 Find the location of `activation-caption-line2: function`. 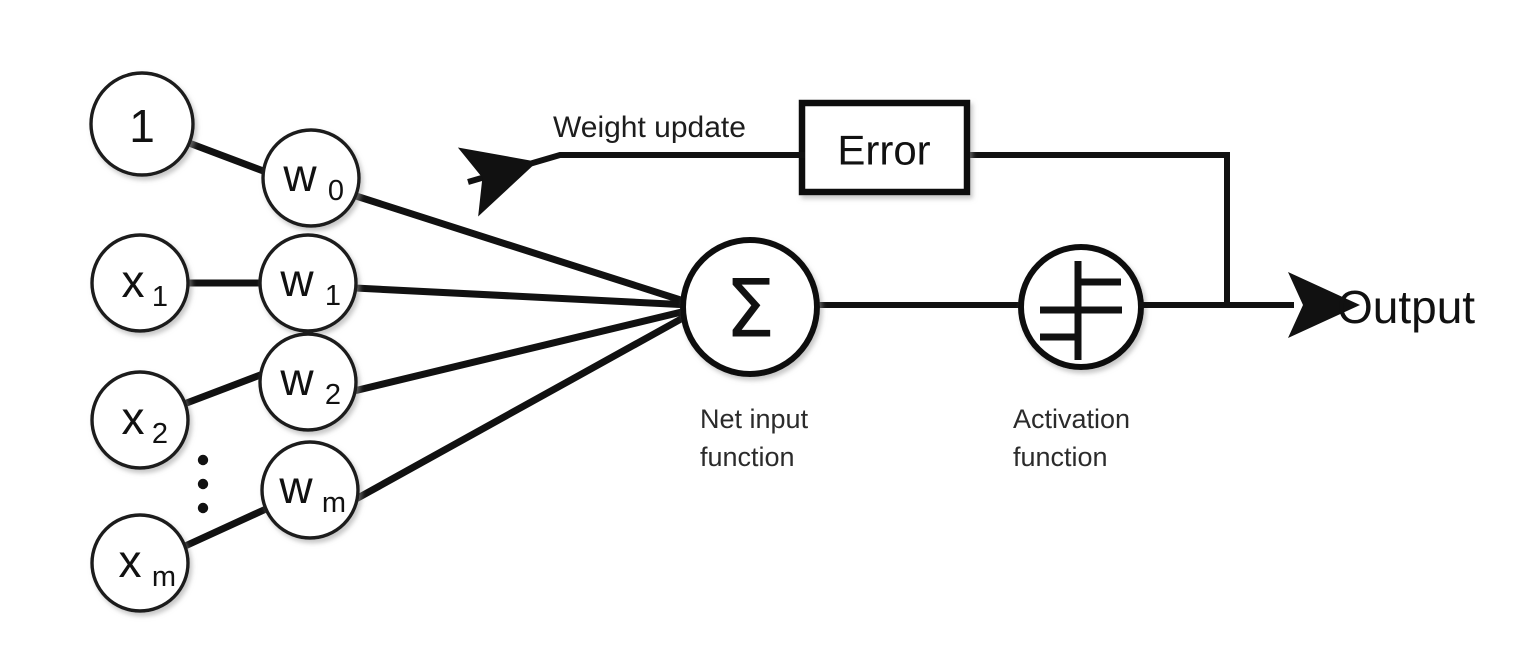

activation-caption-line2: function is located at coordinates (1060, 457).